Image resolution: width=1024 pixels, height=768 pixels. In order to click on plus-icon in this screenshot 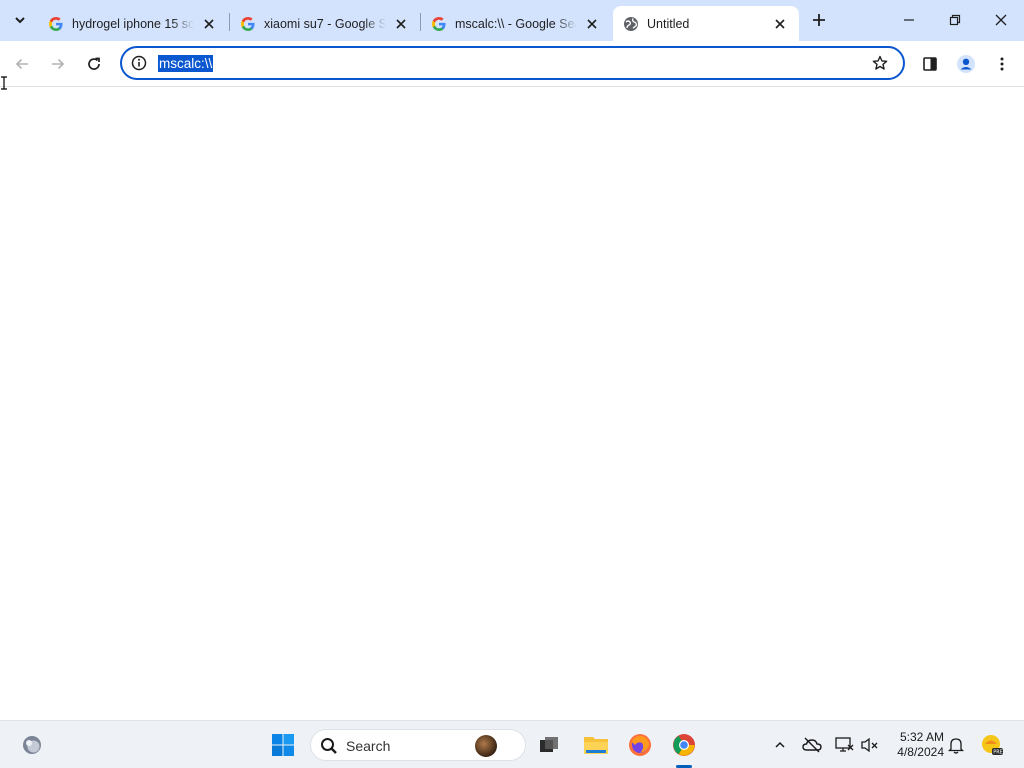, I will do `click(819, 20)`.